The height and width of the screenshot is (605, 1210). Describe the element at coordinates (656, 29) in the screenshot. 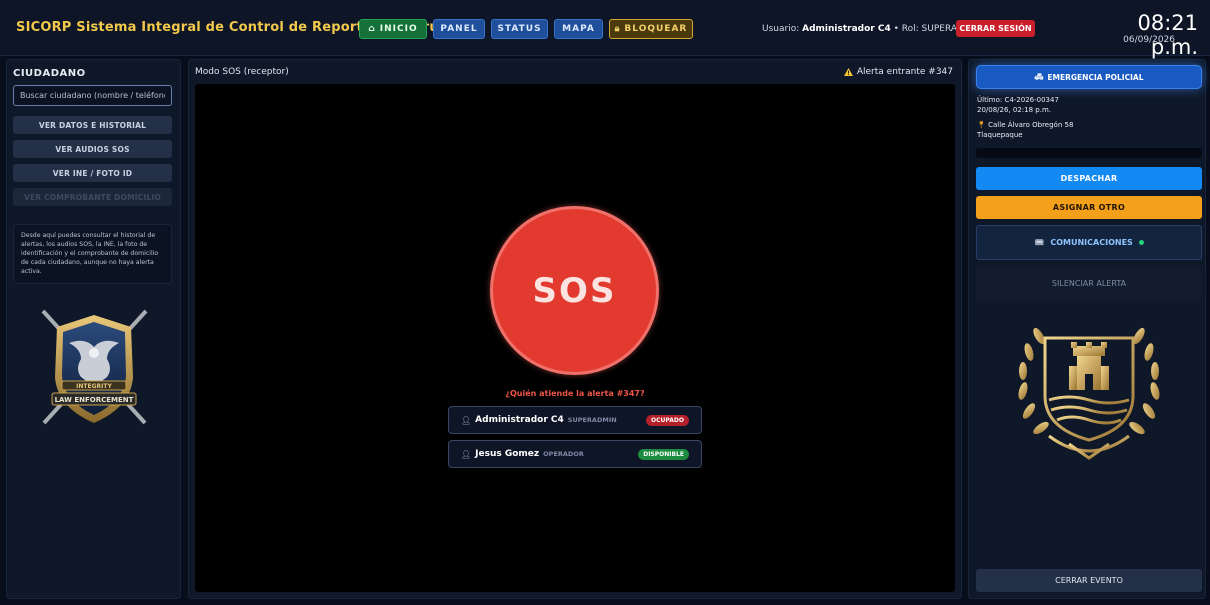

I see `nav-bloquear-label: BLOQUEAR` at that location.